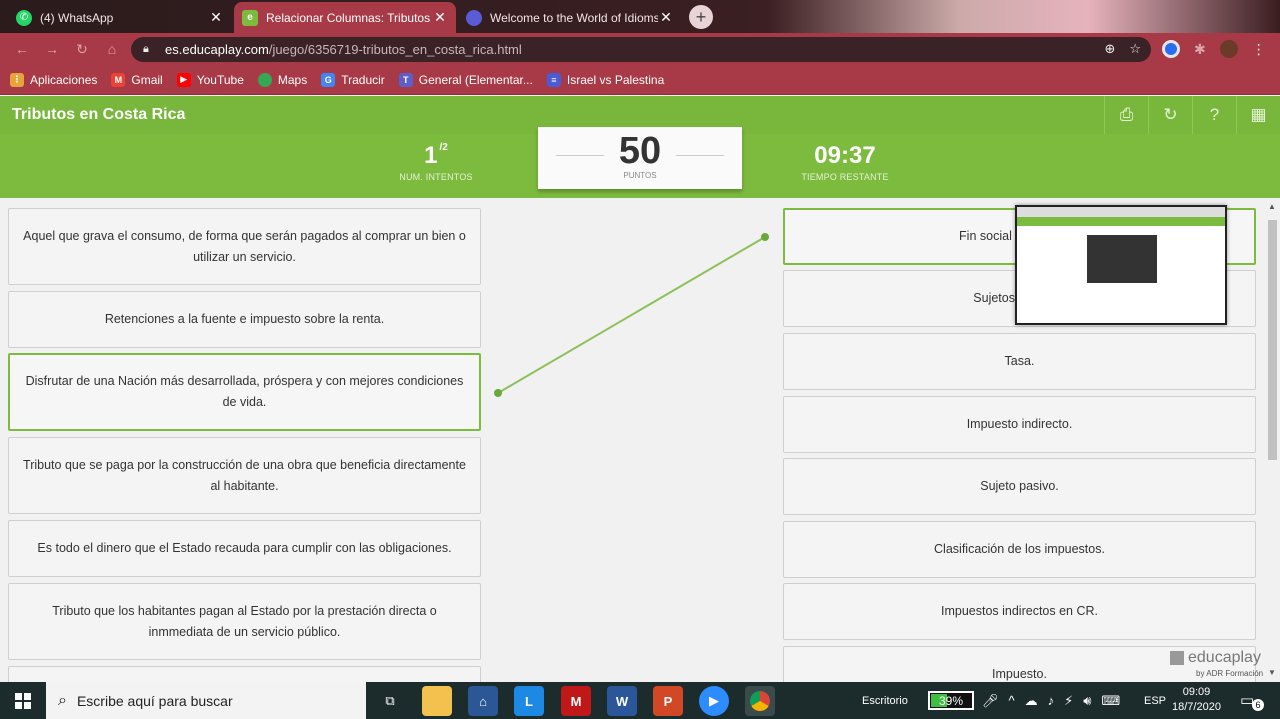 The image size is (1280, 719). I want to click on bookmark-star-icon: ☆, so click(1135, 49).